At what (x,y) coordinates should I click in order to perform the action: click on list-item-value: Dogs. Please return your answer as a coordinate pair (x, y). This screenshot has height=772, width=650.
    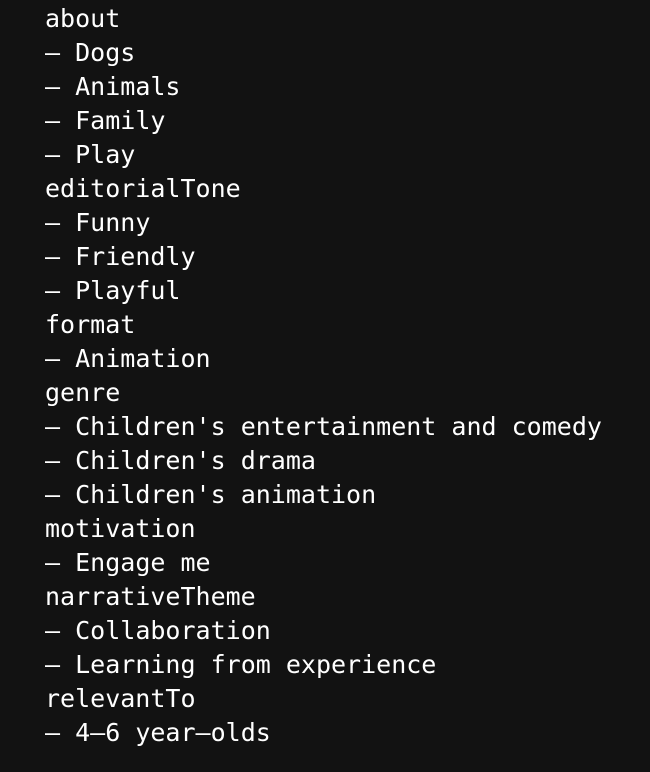
    Looking at the image, I should click on (105, 52).